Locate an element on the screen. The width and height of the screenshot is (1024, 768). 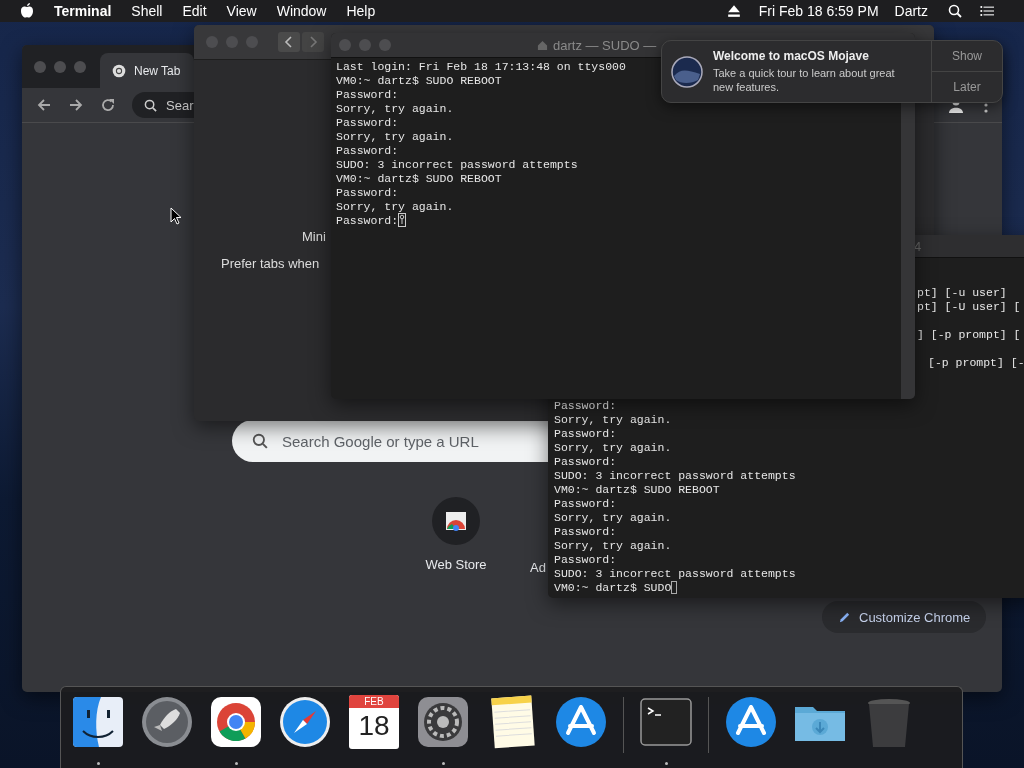
back-button is located at coordinates (289, 42).